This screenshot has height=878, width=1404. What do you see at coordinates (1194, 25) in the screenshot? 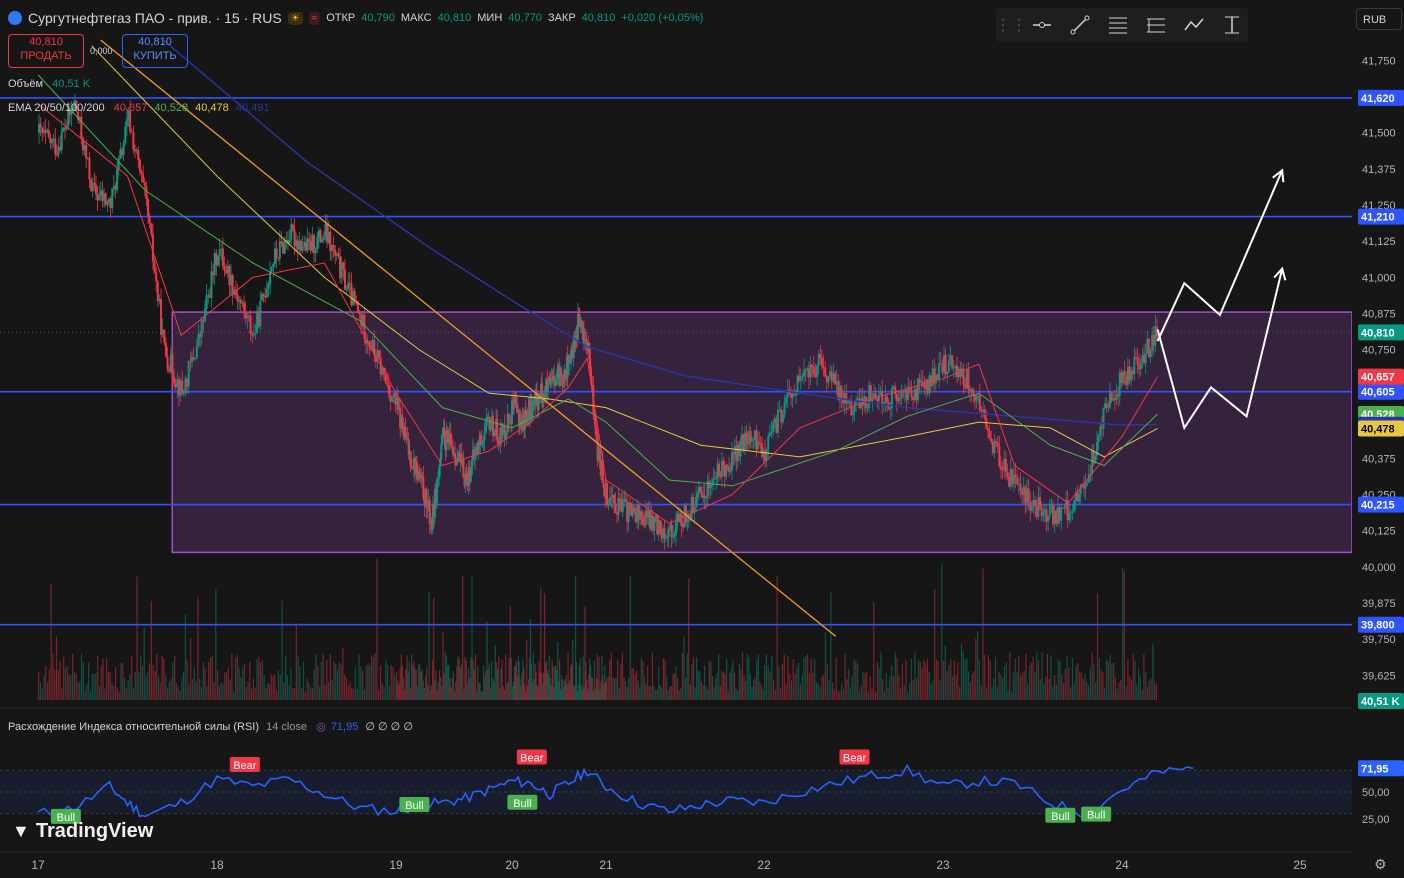
I see `path-icon` at bounding box center [1194, 25].